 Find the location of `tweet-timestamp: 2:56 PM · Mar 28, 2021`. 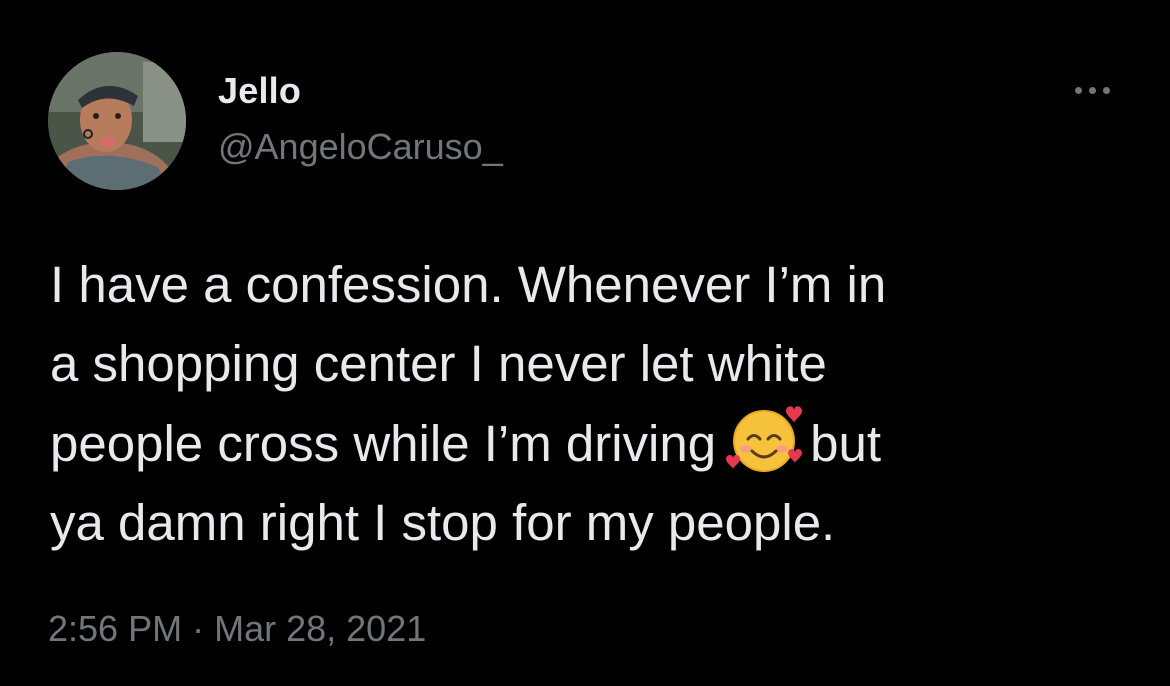

tweet-timestamp: 2:56 PM · Mar 28, 2021 is located at coordinates (237, 629).